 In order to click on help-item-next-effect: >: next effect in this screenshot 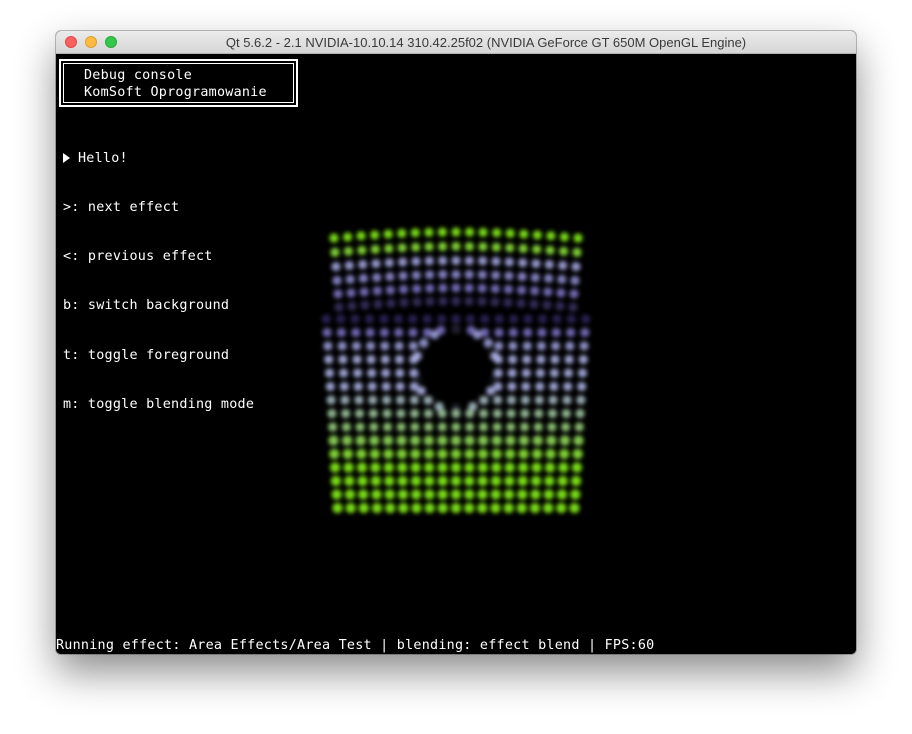, I will do `click(121, 208)`.